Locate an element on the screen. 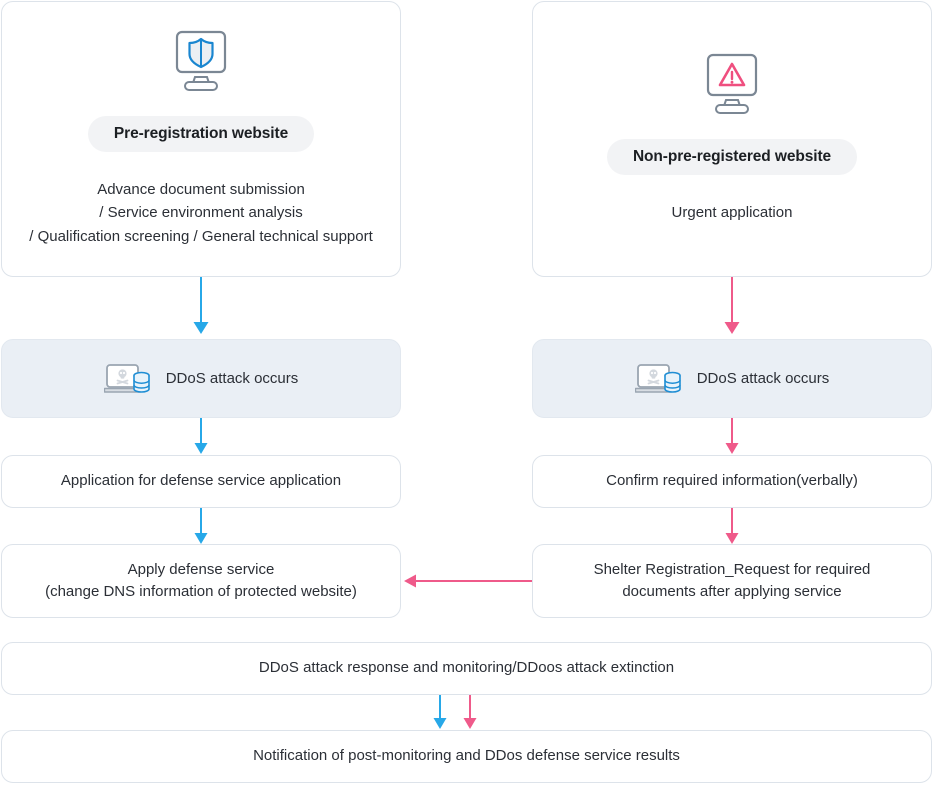  right-step1-label: Confirm required information(verbally) is located at coordinates (732, 481).